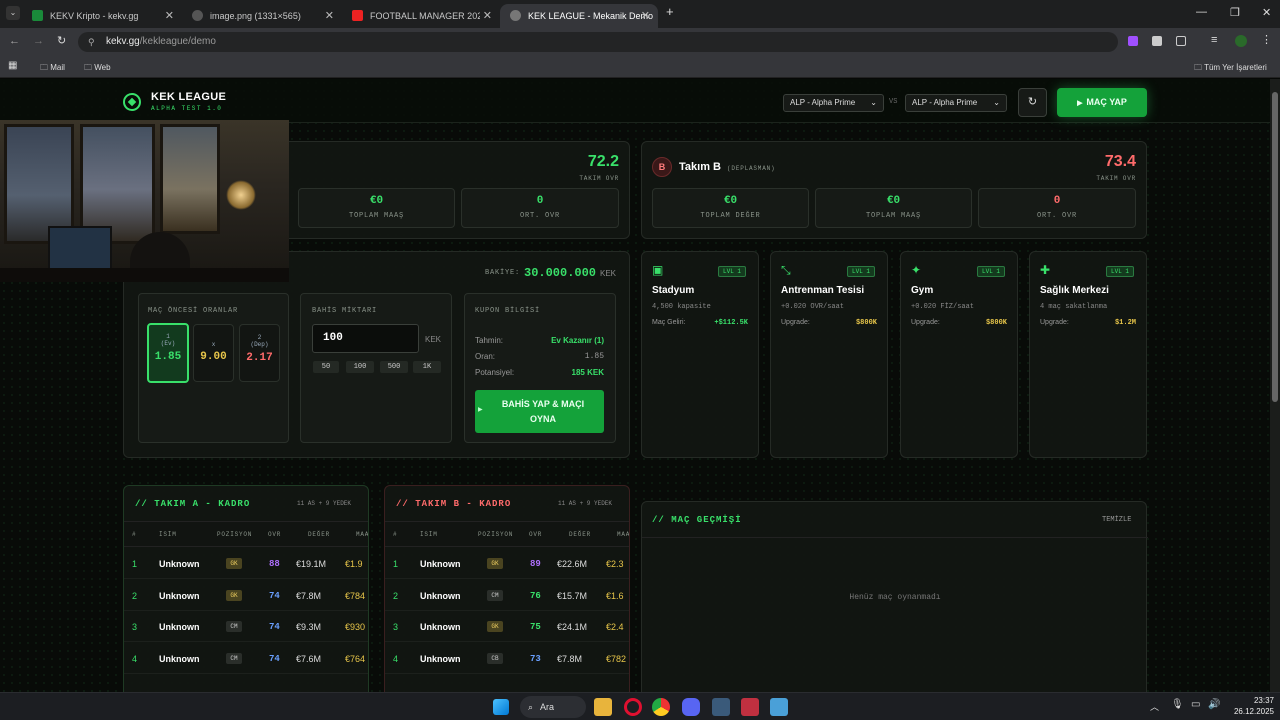 Image resolution: width=1280 pixels, height=720 pixels. What do you see at coordinates (507, 563) in the screenshot?
I see `table-row: 1 Unknown GK 89 €22.6M €2.3` at bounding box center [507, 563].